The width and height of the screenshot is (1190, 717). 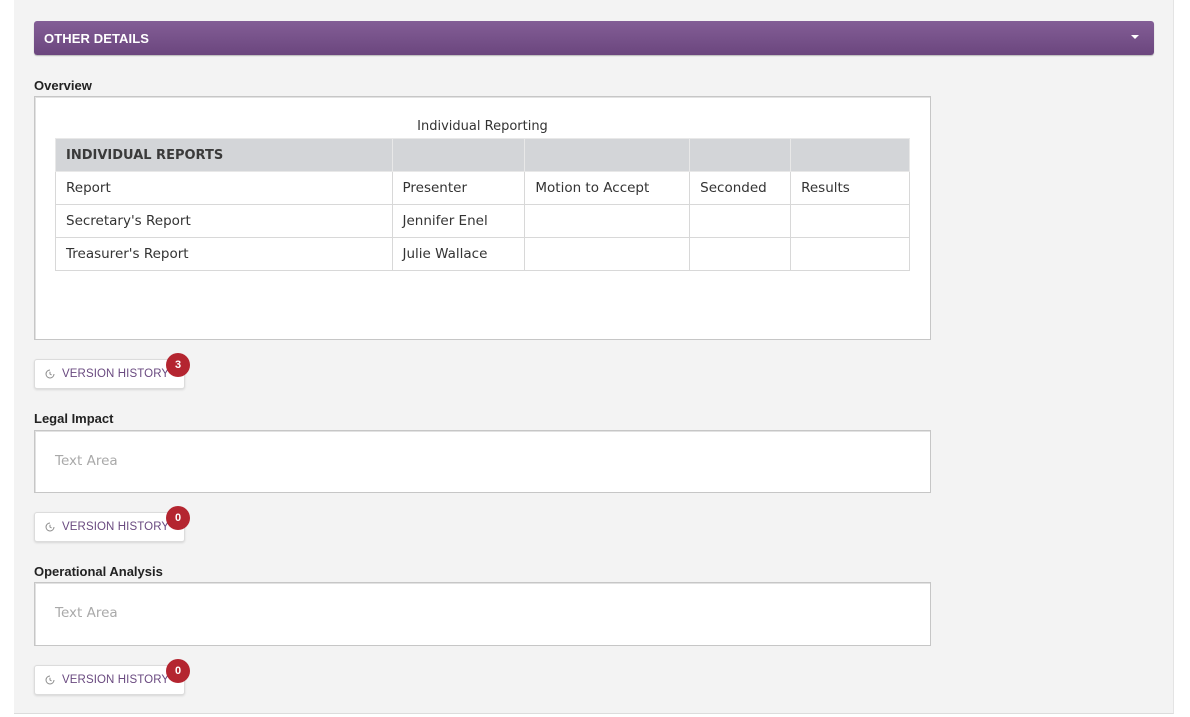 What do you see at coordinates (740, 188) in the screenshot?
I see `column-seconded: Seconded` at bounding box center [740, 188].